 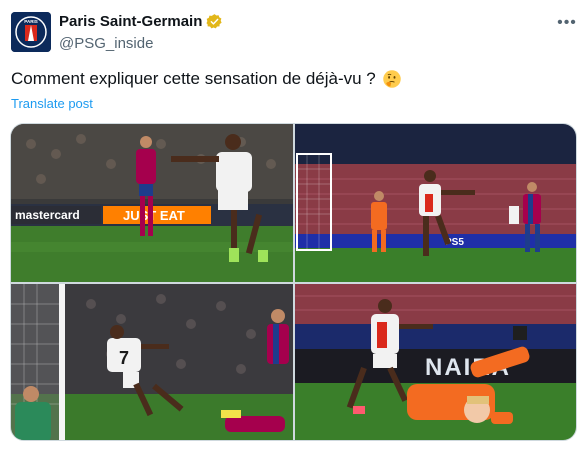 I want to click on shirt-number: 7, so click(x=124, y=358).